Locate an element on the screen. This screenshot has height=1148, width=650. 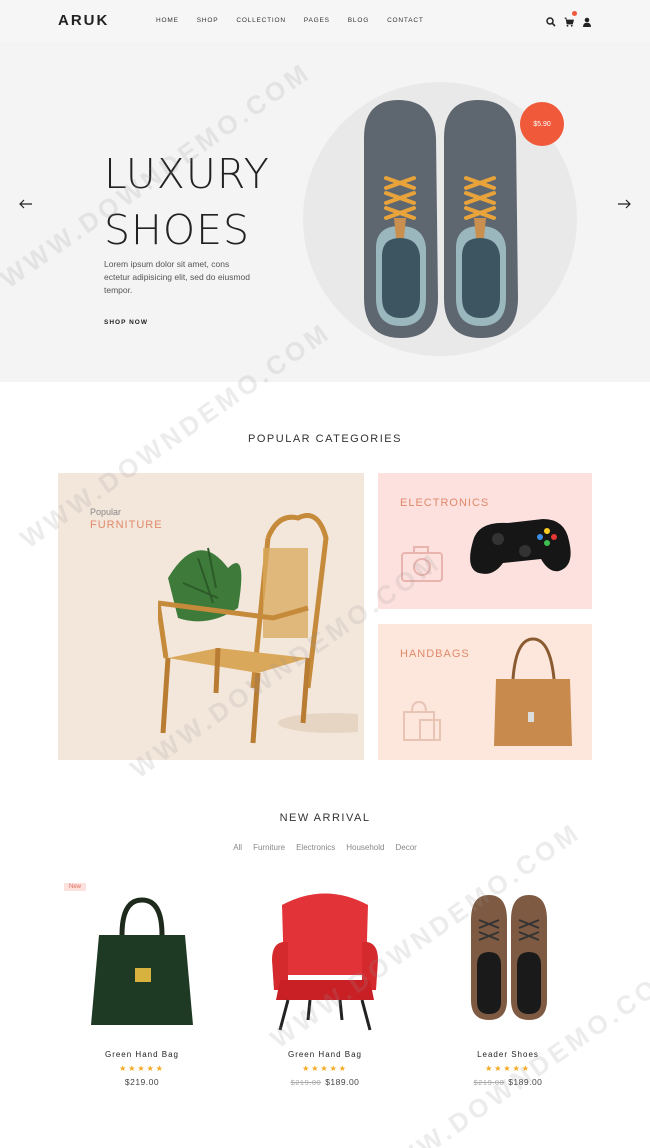
product-price-current: $219.00 is located at coordinates (142, 1082).